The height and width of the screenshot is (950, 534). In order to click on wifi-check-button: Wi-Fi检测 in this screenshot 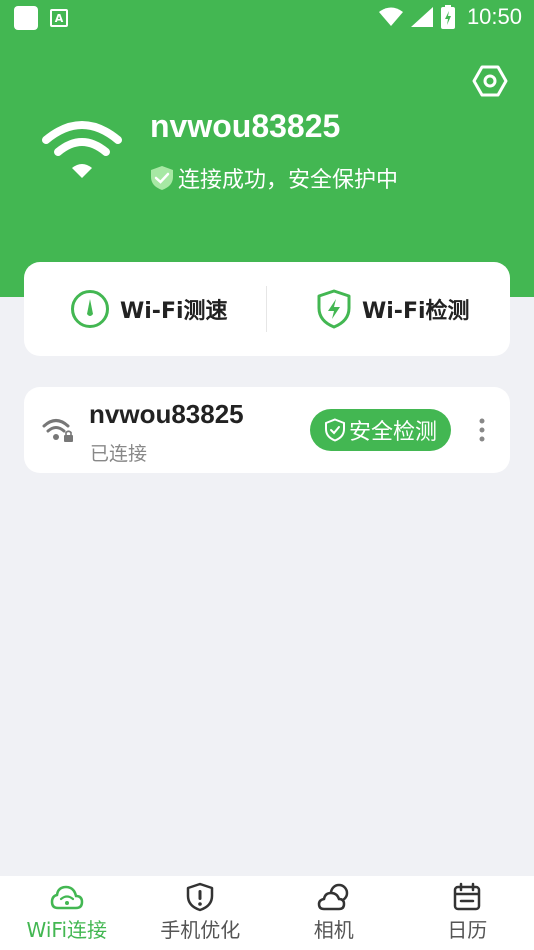, I will do `click(393, 309)`.